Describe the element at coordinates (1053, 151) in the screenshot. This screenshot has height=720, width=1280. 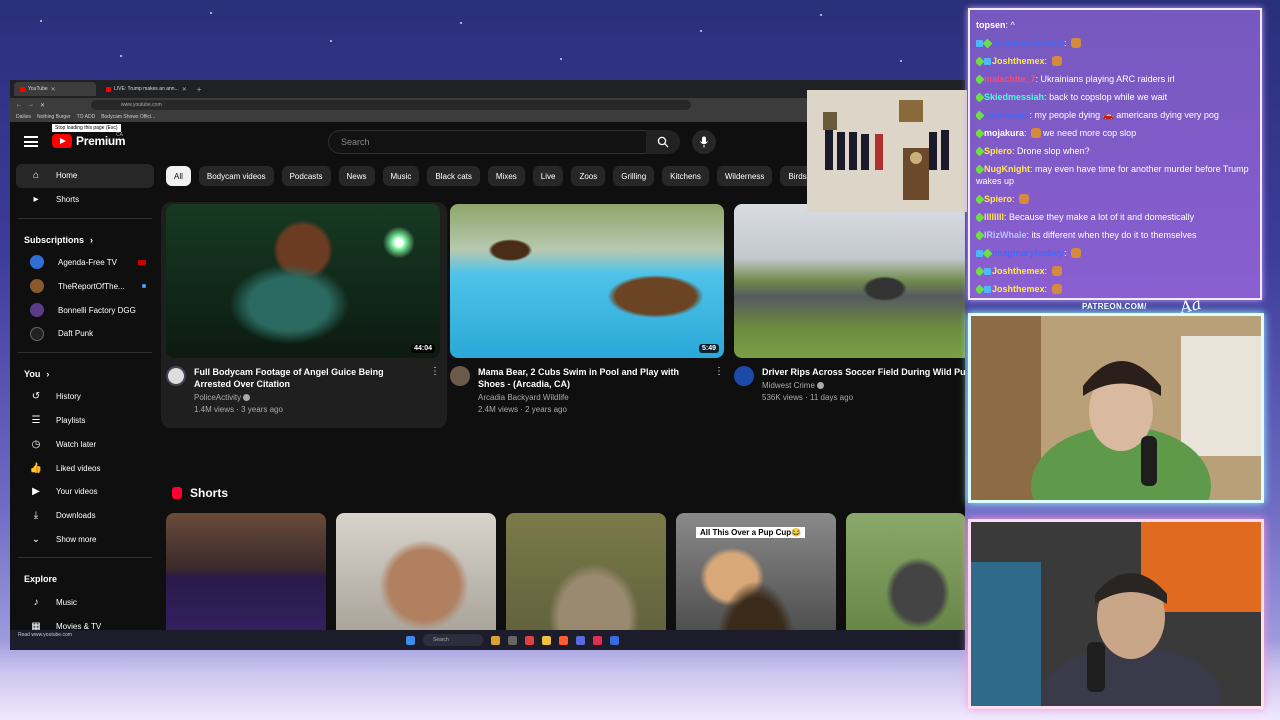
I see `chat-text: Drone slop when?` at that location.